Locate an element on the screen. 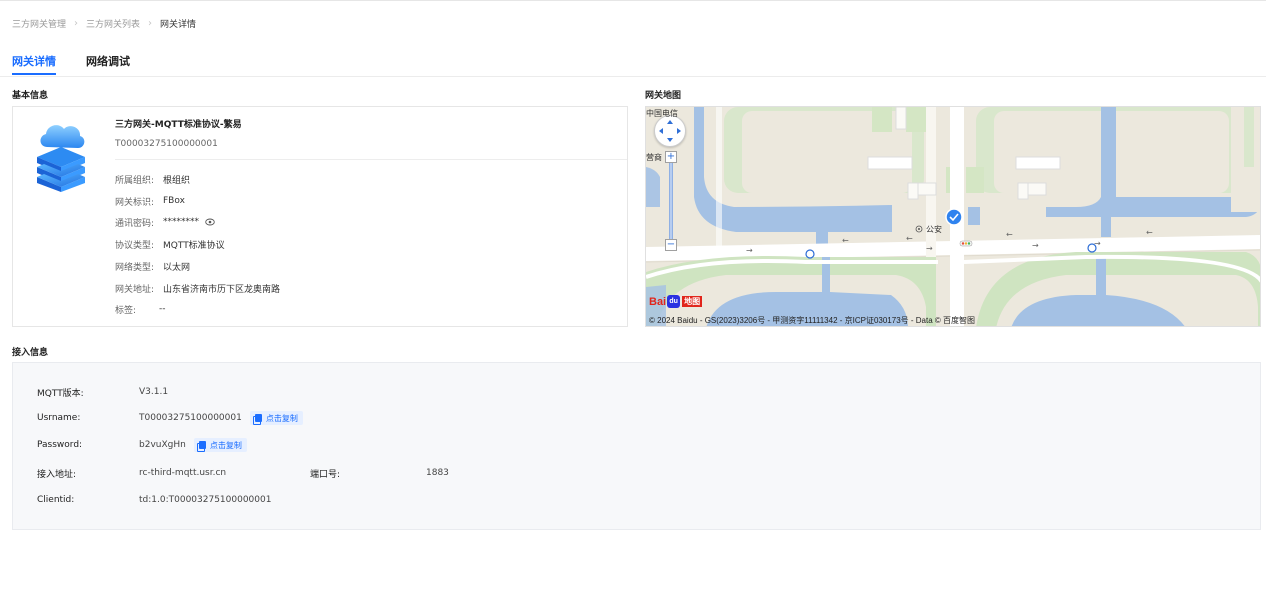  field-network-type: 网络类型: 以太网 is located at coordinates (153, 266).